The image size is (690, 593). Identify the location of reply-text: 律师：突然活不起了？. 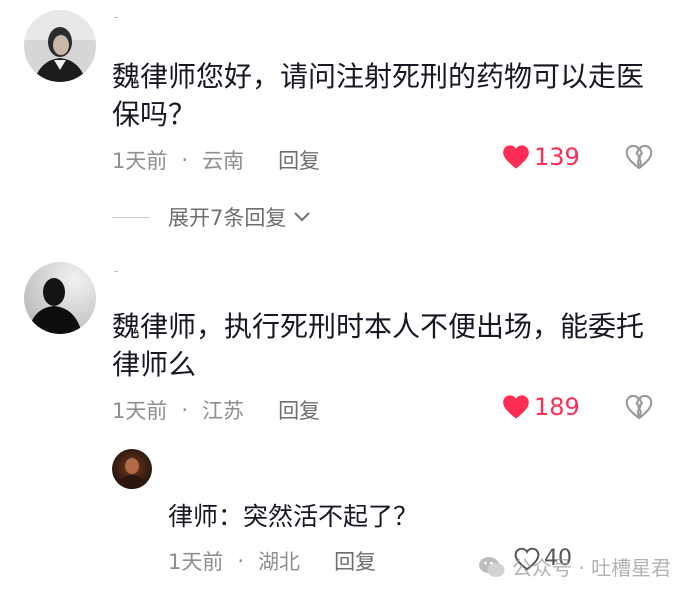
(293, 516).